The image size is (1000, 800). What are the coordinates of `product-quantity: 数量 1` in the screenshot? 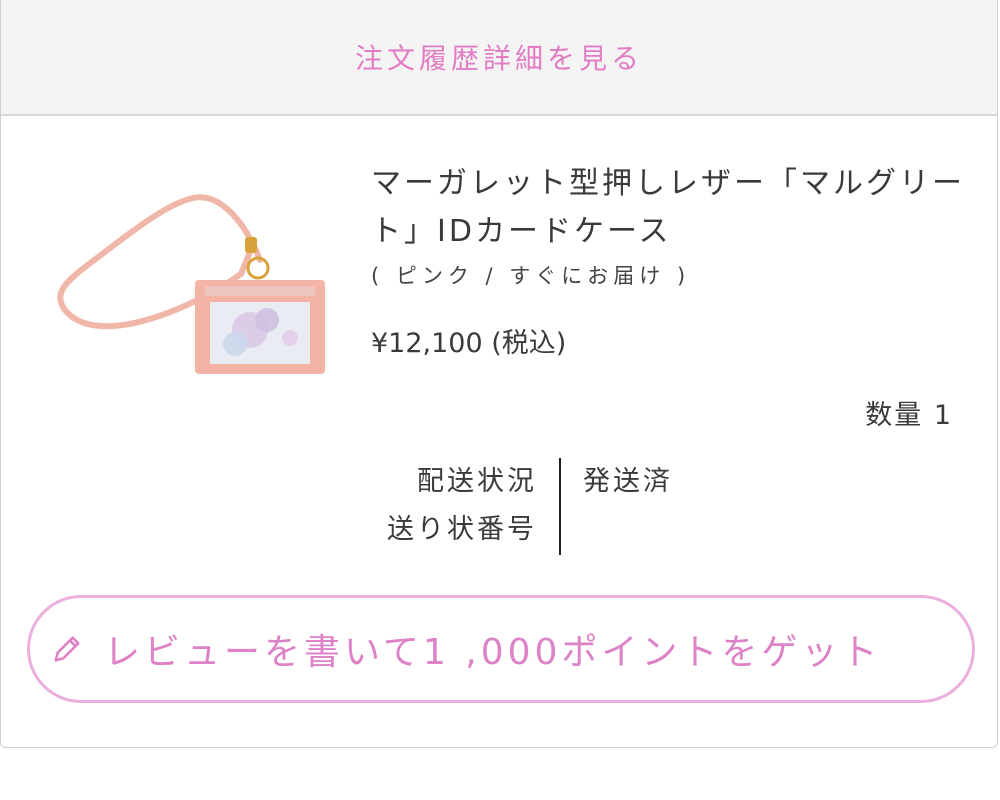 It's located at (909, 415).